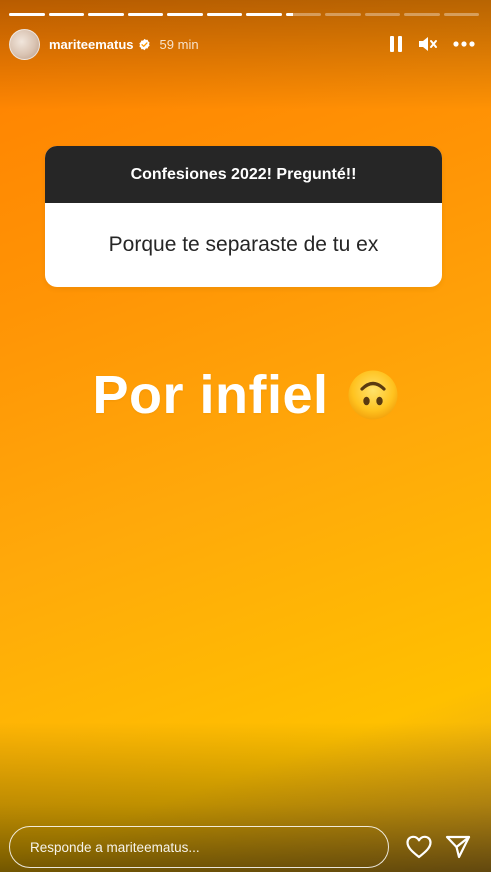 The width and height of the screenshot is (491, 872). Describe the element at coordinates (373, 395) in the screenshot. I see `upside-down-face-emoji` at that location.